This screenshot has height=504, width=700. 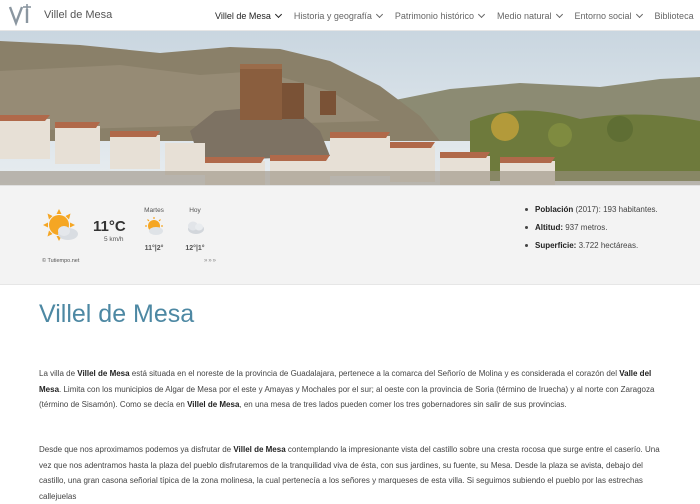 I want to click on menu-item-label: Biblioteca, so click(x=674, y=15).